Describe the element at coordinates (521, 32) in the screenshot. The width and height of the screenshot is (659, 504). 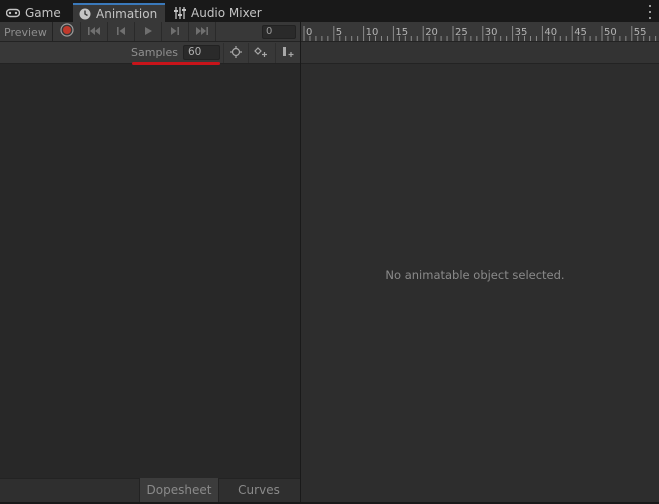
I see `ruler-tick-label: 35` at that location.